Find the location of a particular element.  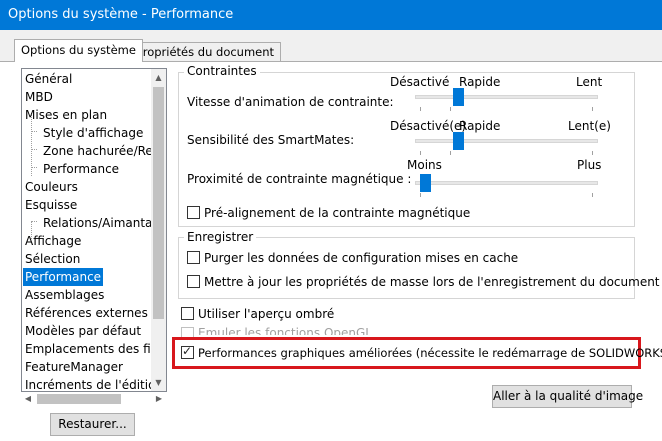

tree-item-file-locations: Emplacements des fichi is located at coordinates (94, 349).